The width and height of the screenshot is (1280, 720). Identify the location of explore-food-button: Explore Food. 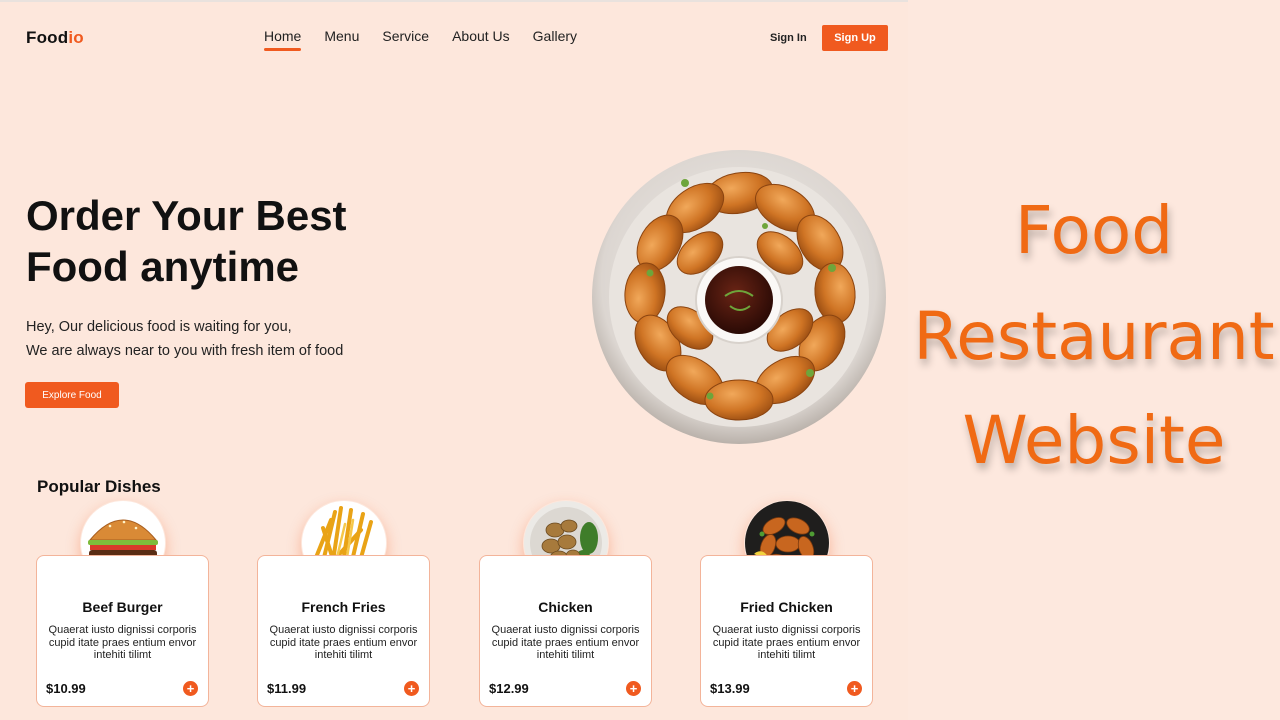
(72, 395).